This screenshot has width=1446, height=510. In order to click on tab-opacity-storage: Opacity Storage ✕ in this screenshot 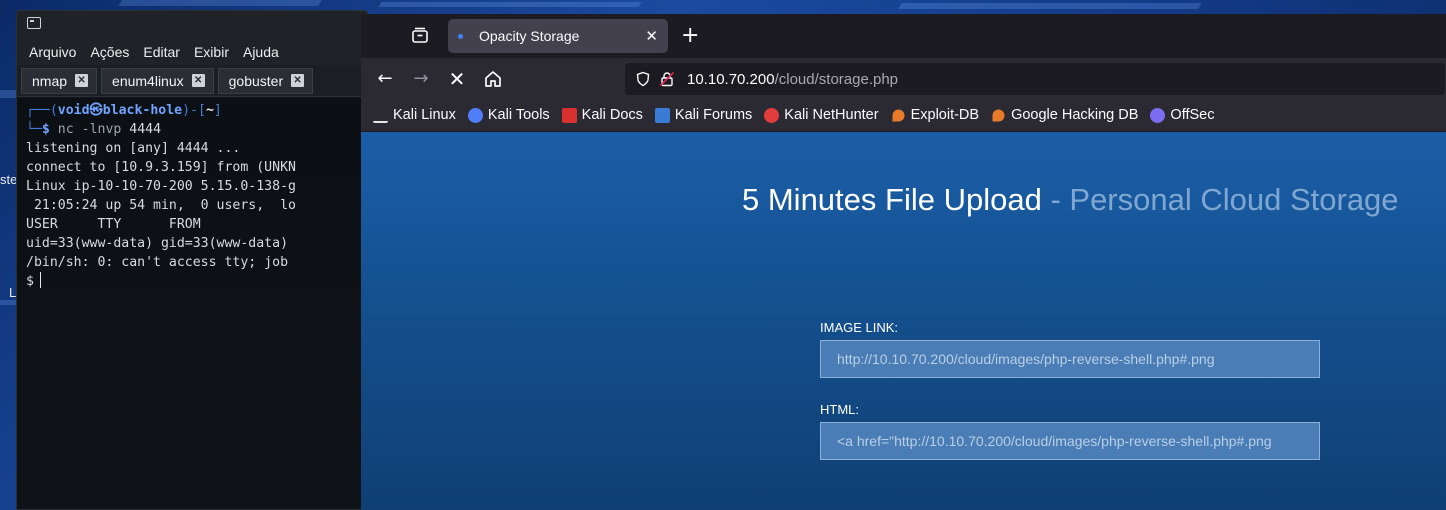, I will do `click(558, 36)`.